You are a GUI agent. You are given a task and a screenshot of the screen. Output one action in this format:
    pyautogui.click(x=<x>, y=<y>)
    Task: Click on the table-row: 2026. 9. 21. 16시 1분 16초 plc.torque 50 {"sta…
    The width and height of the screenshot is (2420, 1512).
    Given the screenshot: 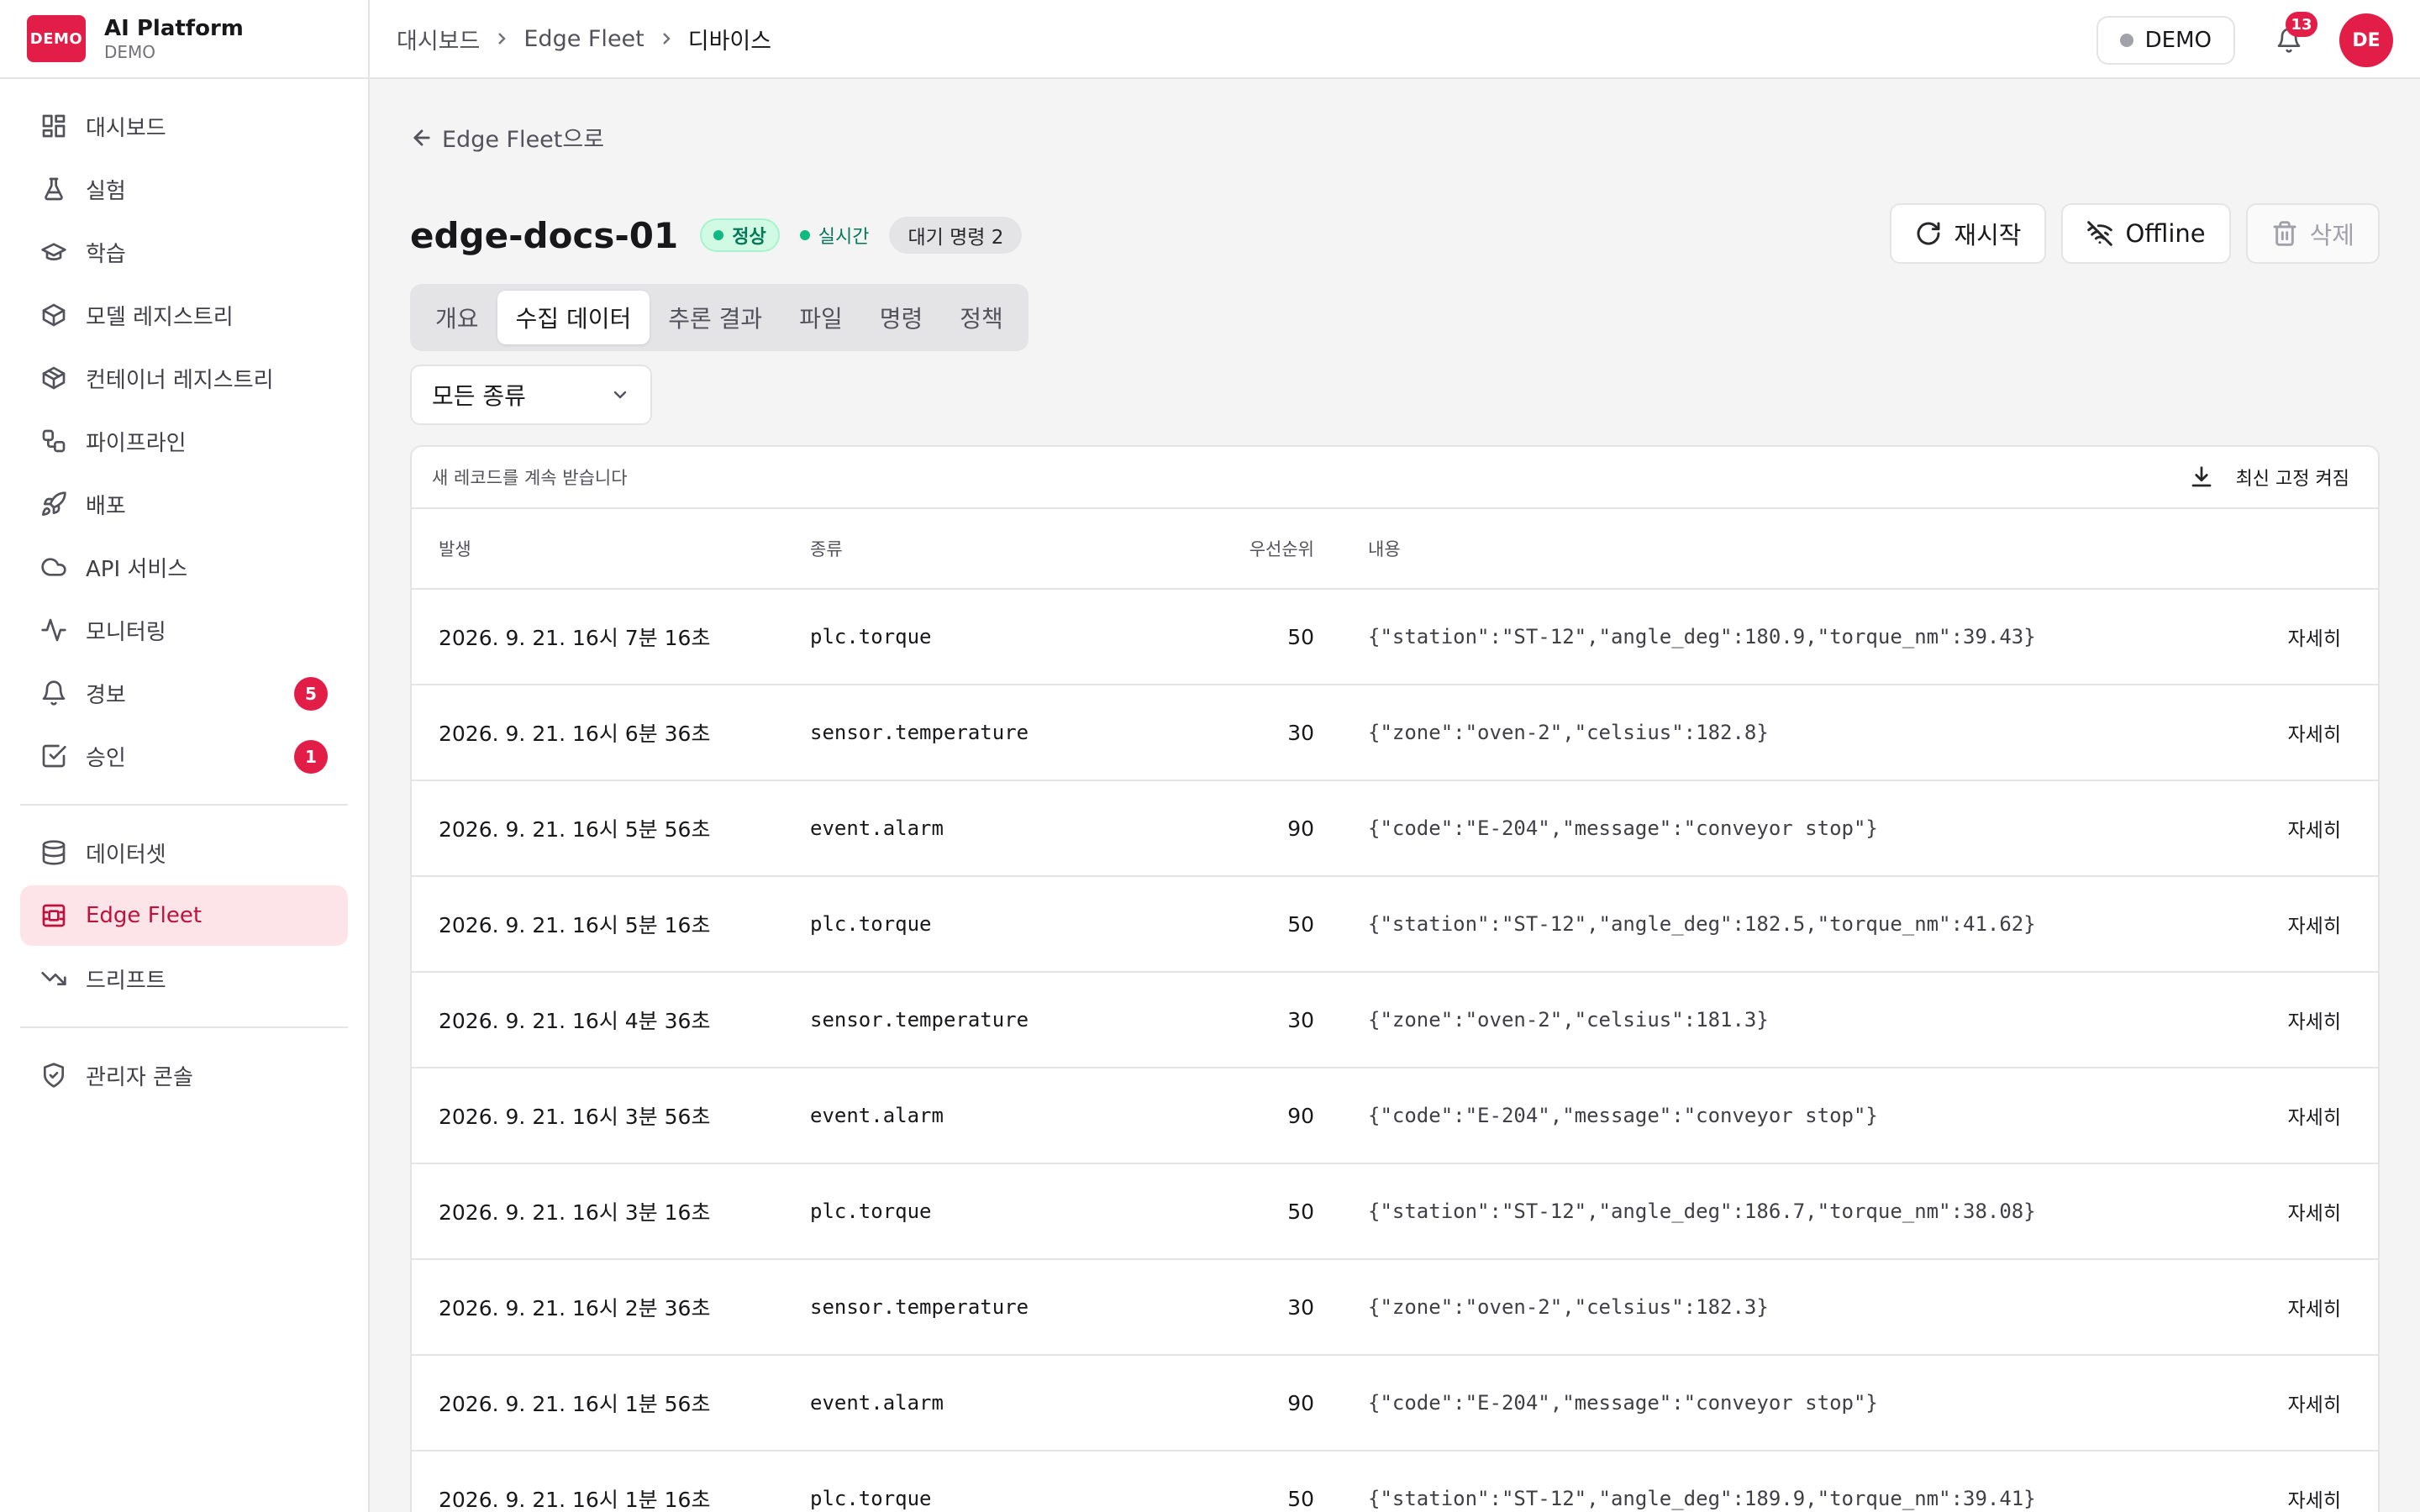 What is the action you would take?
    pyautogui.click(x=1395, y=1482)
    